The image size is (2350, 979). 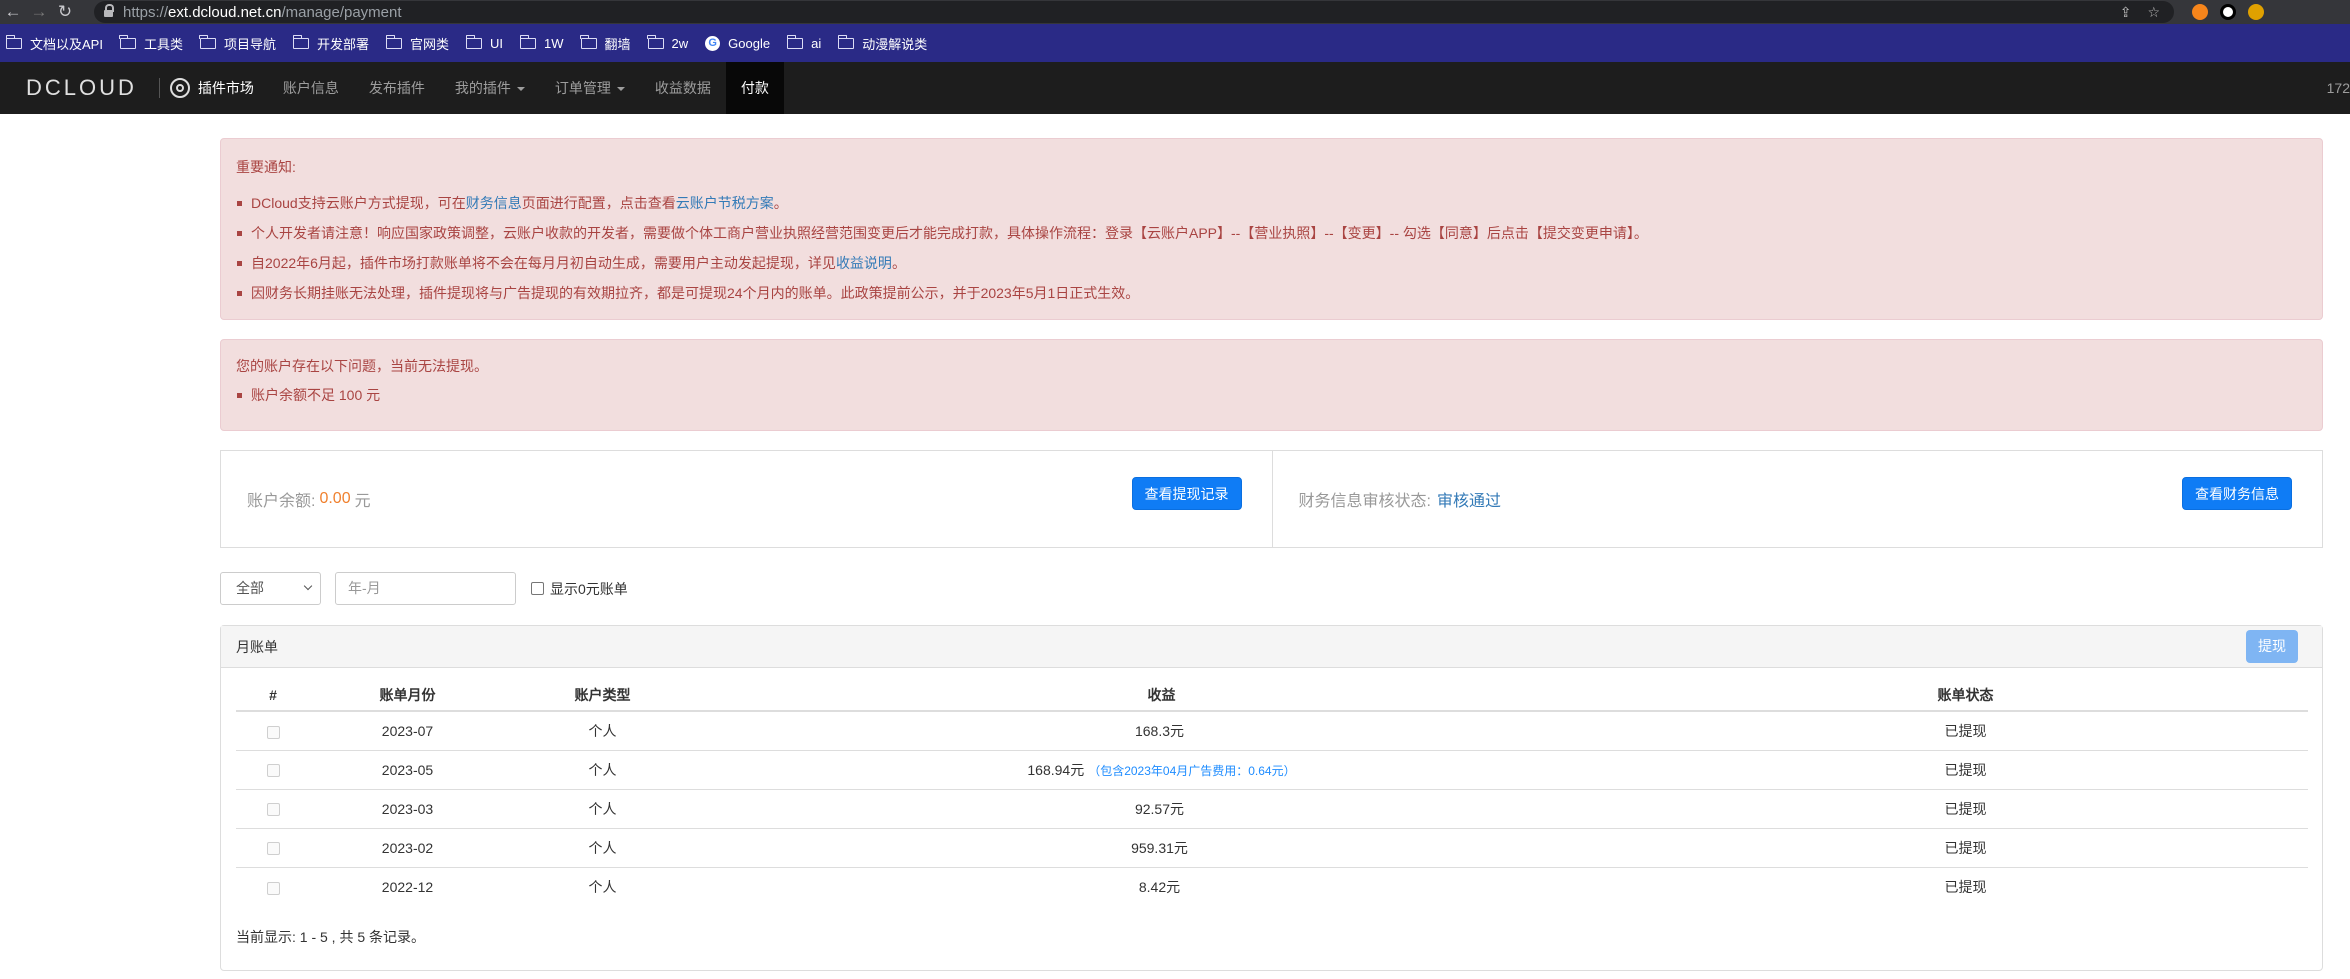 What do you see at coordinates (54, 43) in the screenshot?
I see `bookmark-folder: 文档以及API` at bounding box center [54, 43].